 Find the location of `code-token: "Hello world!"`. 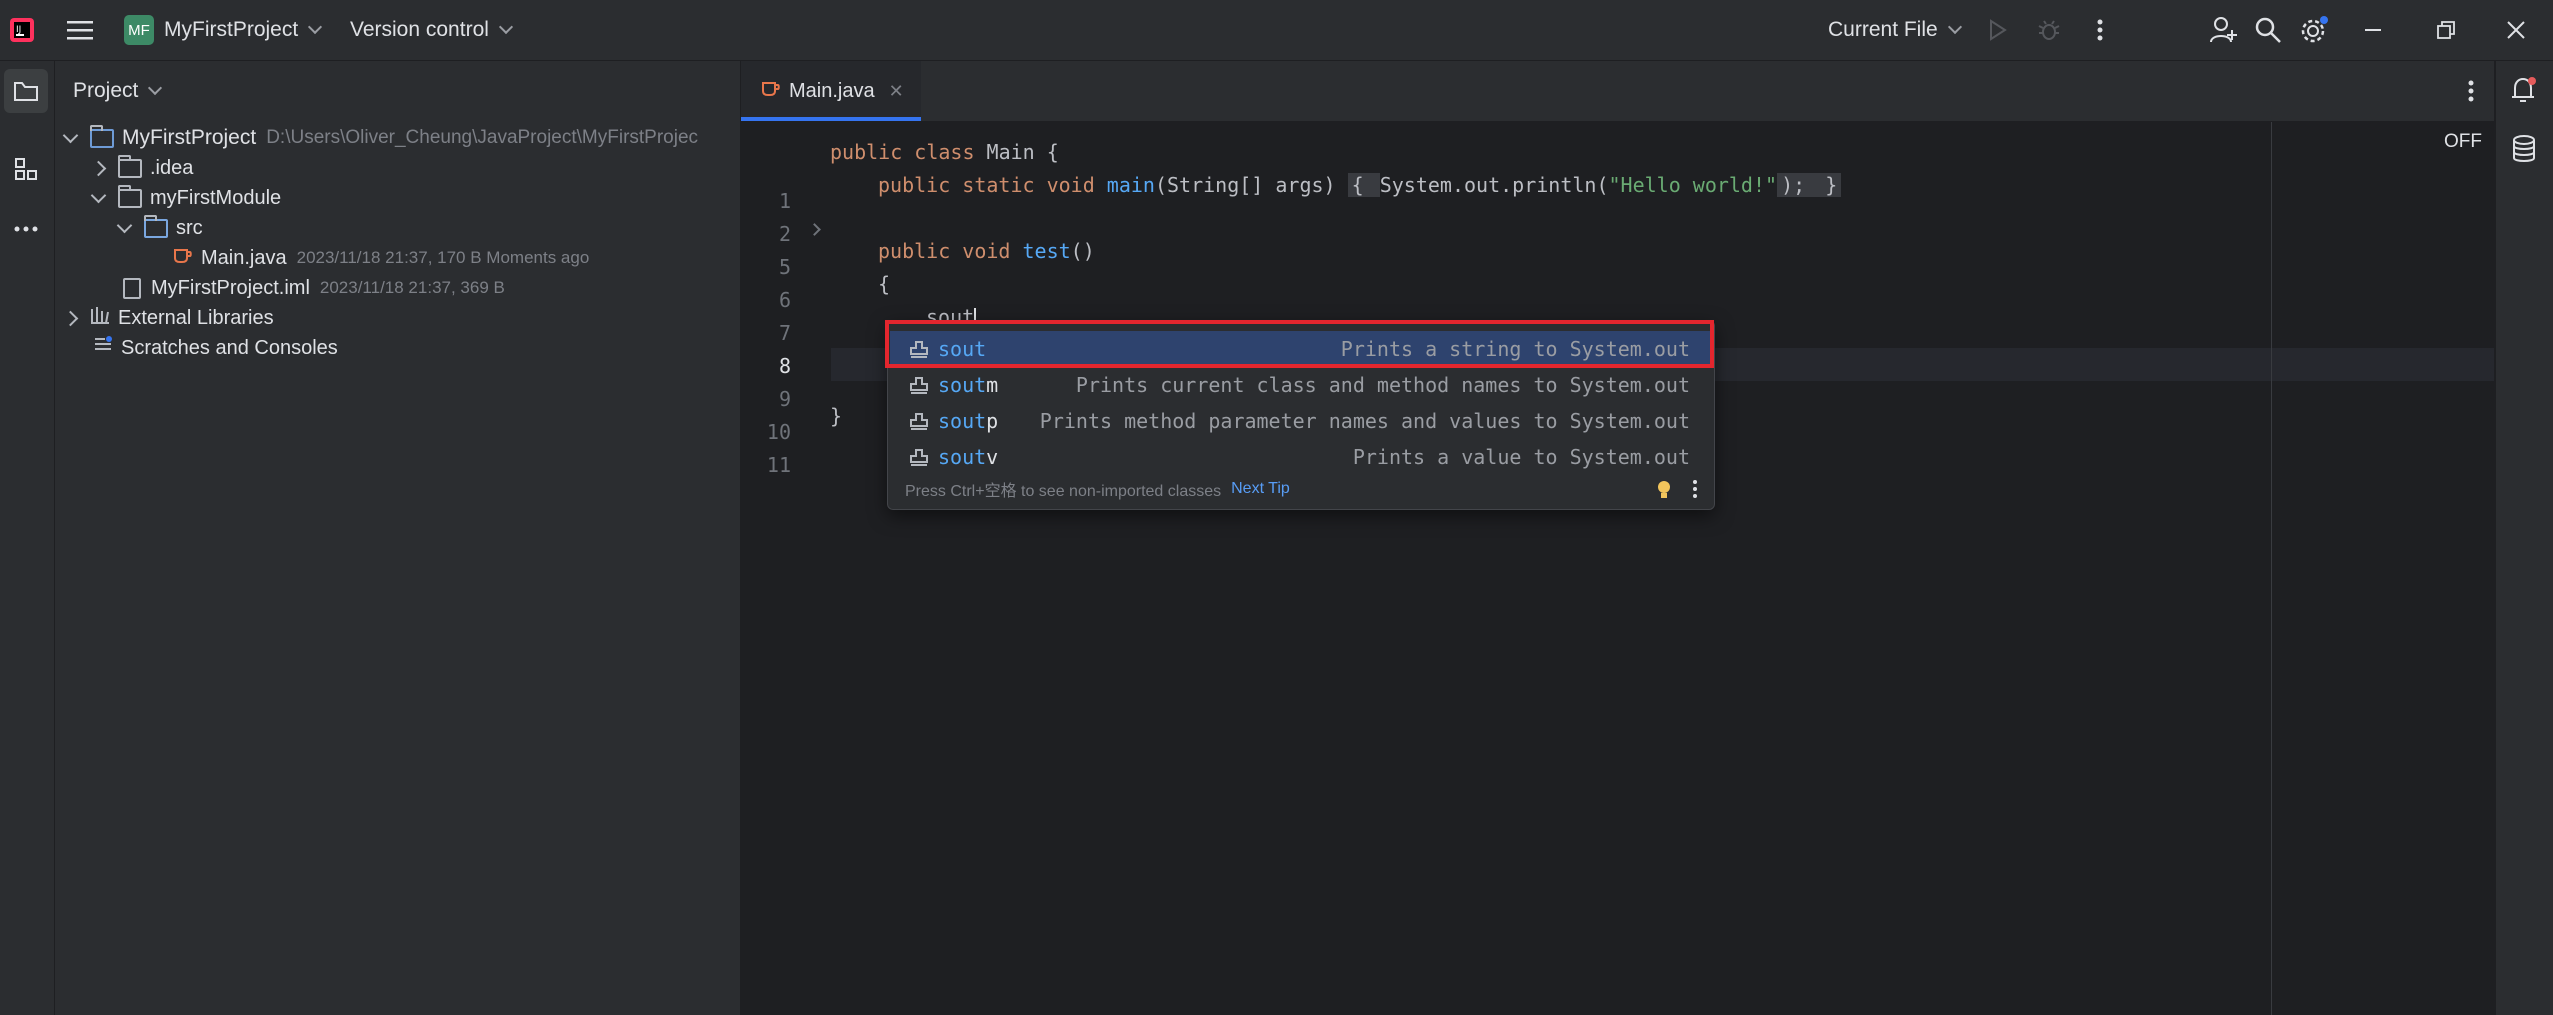

code-token: "Hello world!" is located at coordinates (1693, 185).